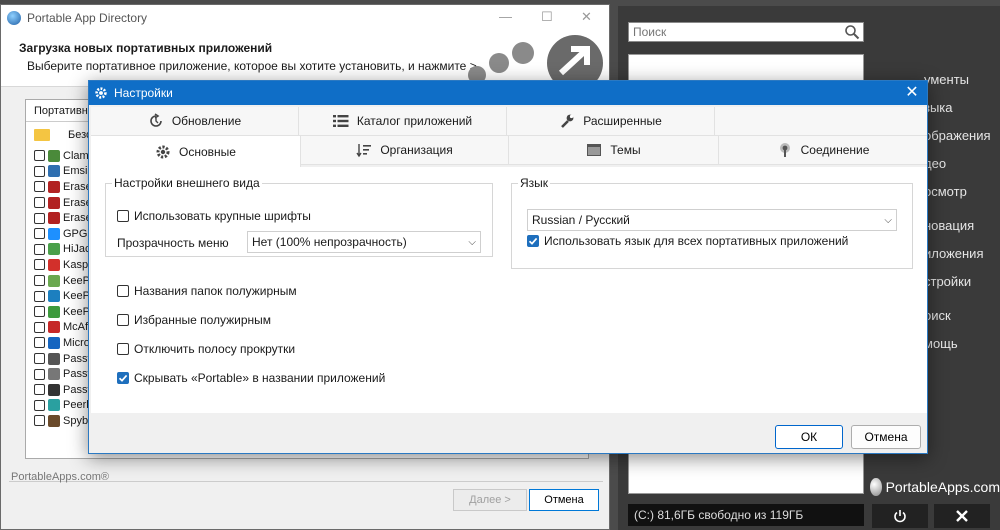  Describe the element at coordinates (87, 18) in the screenshot. I see `installer-title: Portable App Directory` at that location.